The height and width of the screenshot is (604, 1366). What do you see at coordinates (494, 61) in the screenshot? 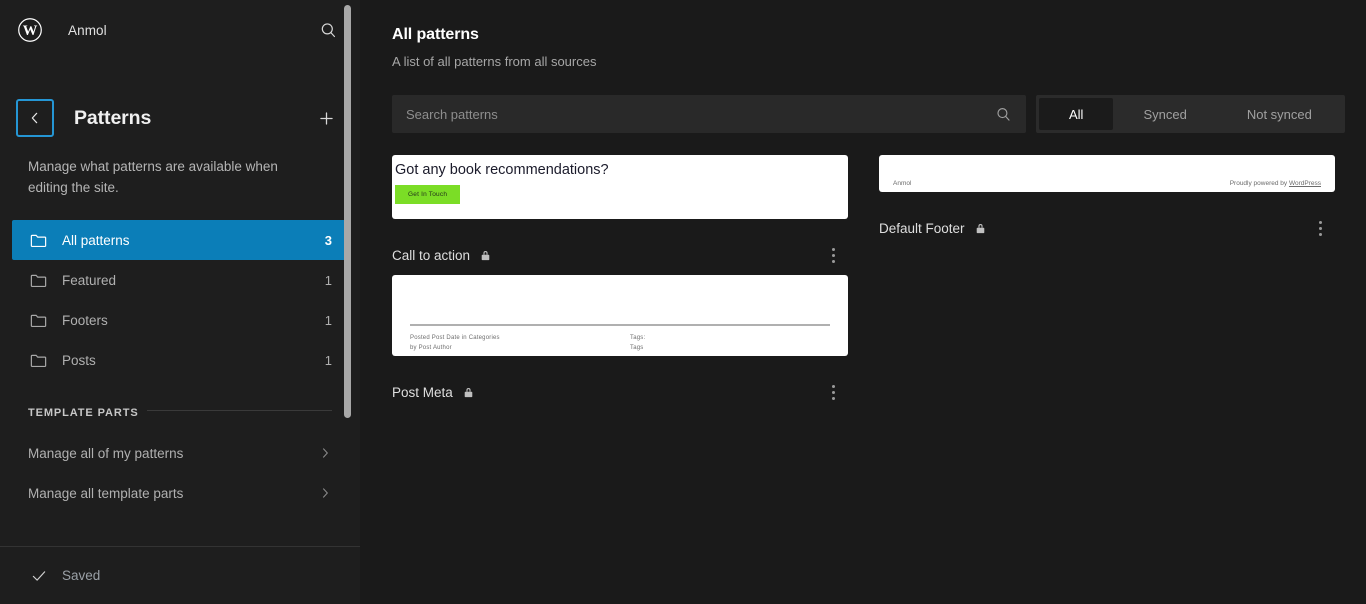
I see `main-subtitle: A list of all patterns from all sources` at bounding box center [494, 61].